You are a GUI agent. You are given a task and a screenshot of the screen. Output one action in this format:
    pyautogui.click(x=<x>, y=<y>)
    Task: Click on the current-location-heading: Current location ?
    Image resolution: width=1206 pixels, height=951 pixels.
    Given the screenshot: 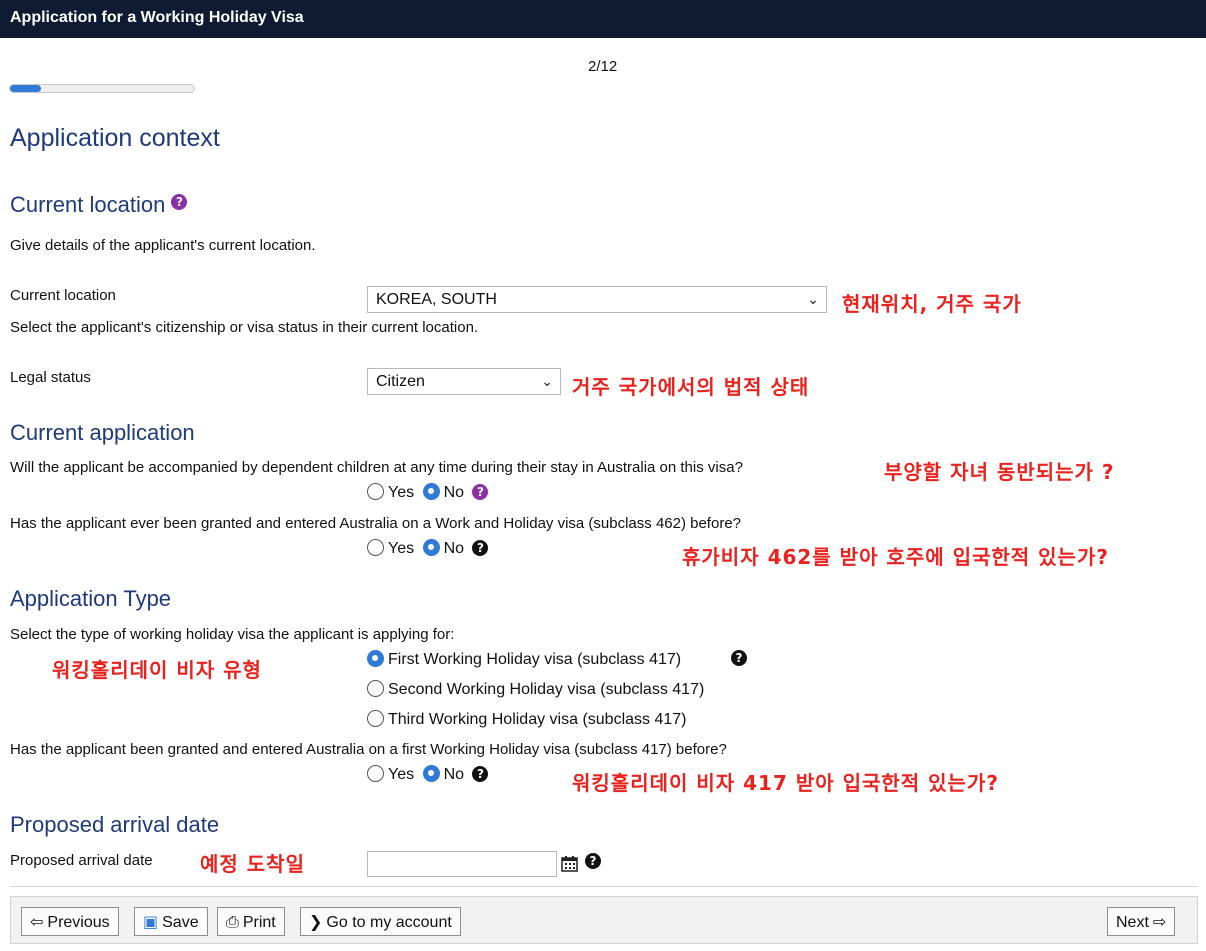 What is the action you would take?
    pyautogui.click(x=99, y=205)
    